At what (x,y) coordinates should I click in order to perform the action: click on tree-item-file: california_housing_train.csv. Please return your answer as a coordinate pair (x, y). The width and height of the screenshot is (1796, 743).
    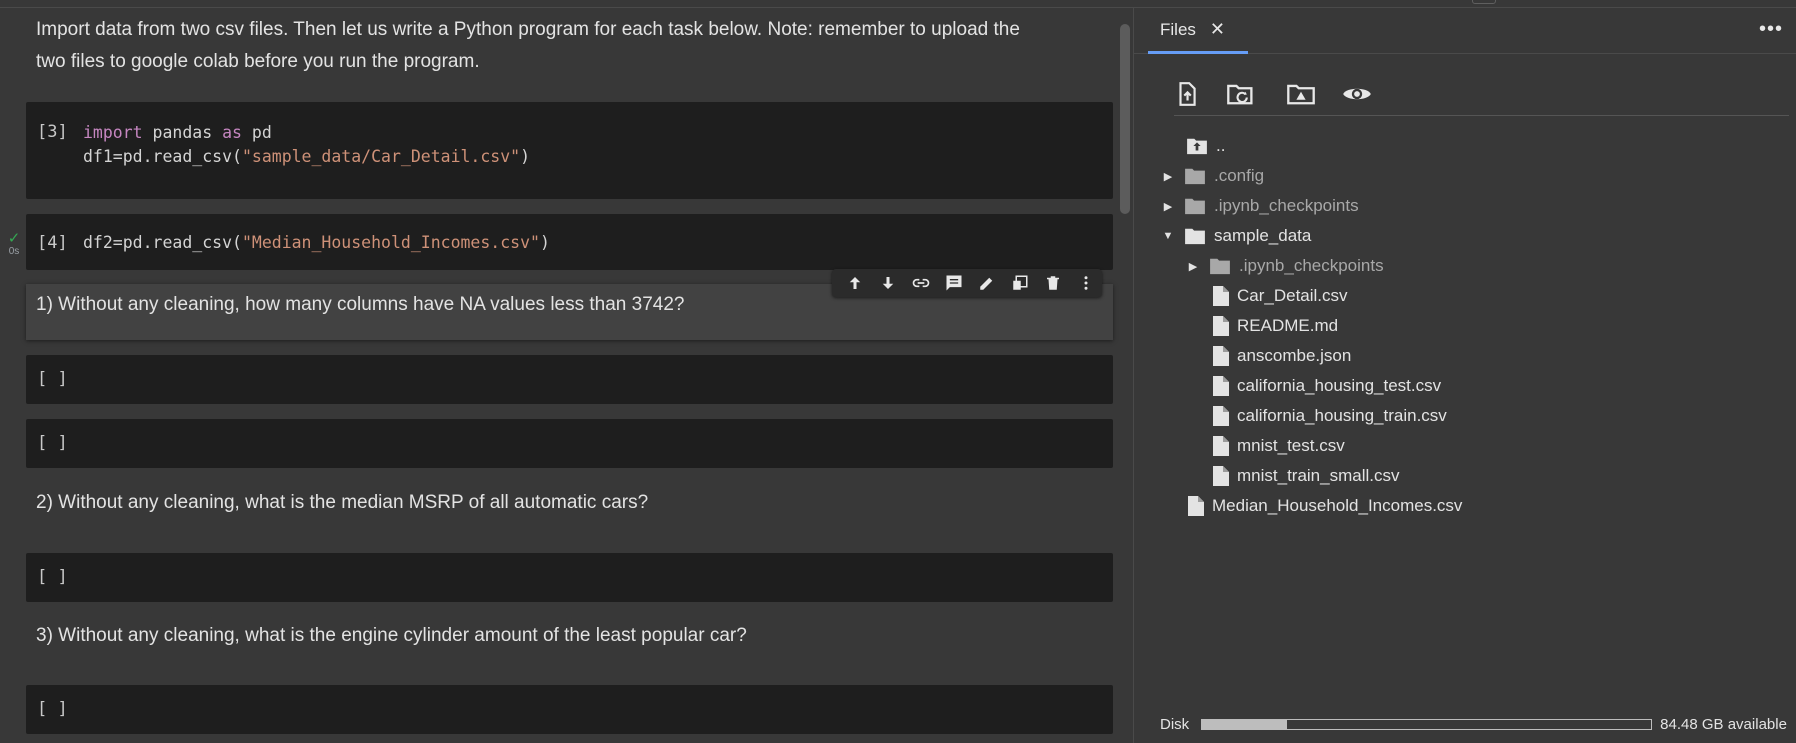
    Looking at the image, I should click on (1330, 416).